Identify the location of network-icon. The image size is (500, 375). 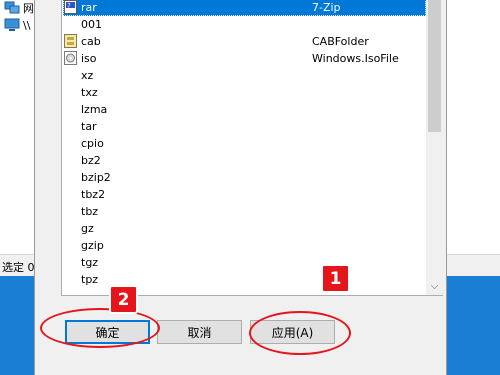
(12, 7).